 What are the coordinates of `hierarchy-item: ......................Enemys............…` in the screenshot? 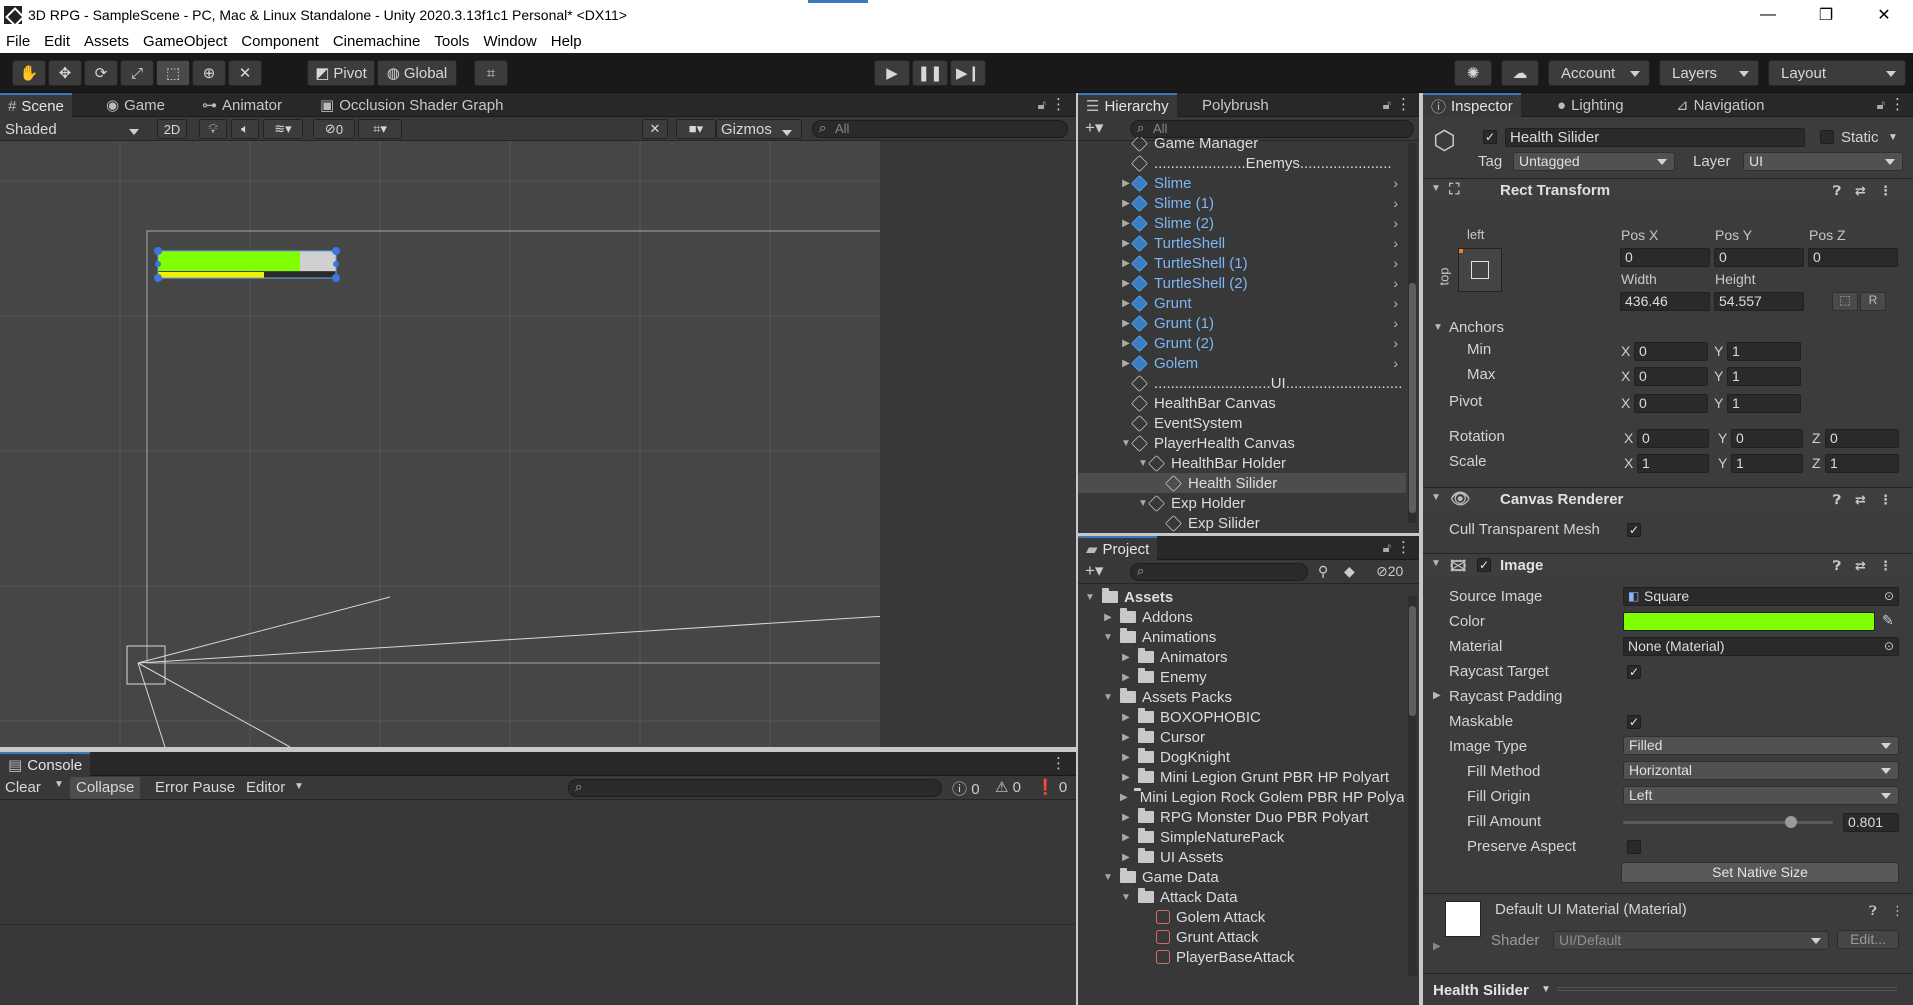 It's located at (1242, 163).